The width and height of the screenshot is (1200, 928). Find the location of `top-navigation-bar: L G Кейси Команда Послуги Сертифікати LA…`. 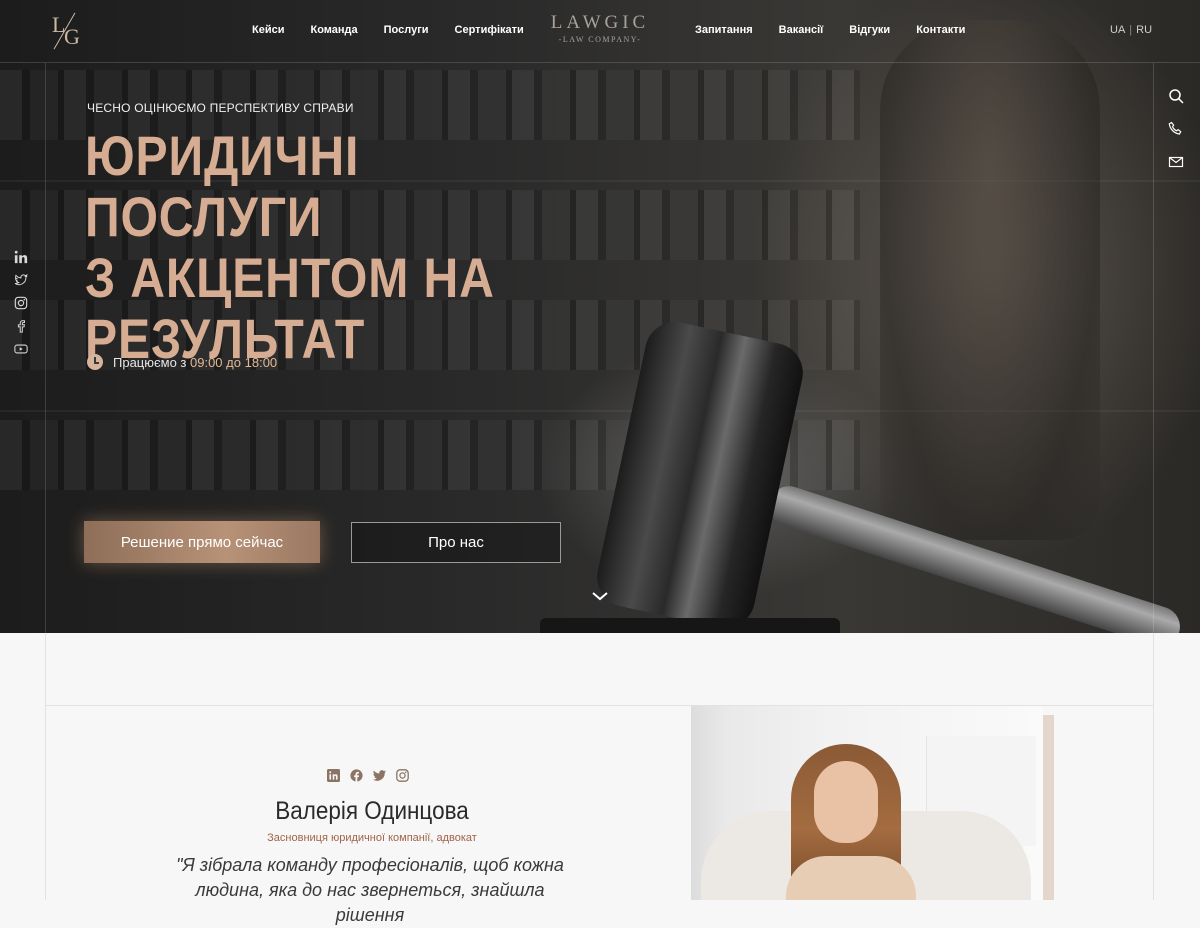

top-navigation-bar: L G Кейси Команда Послуги Сертифікати LA… is located at coordinates (600, 31).